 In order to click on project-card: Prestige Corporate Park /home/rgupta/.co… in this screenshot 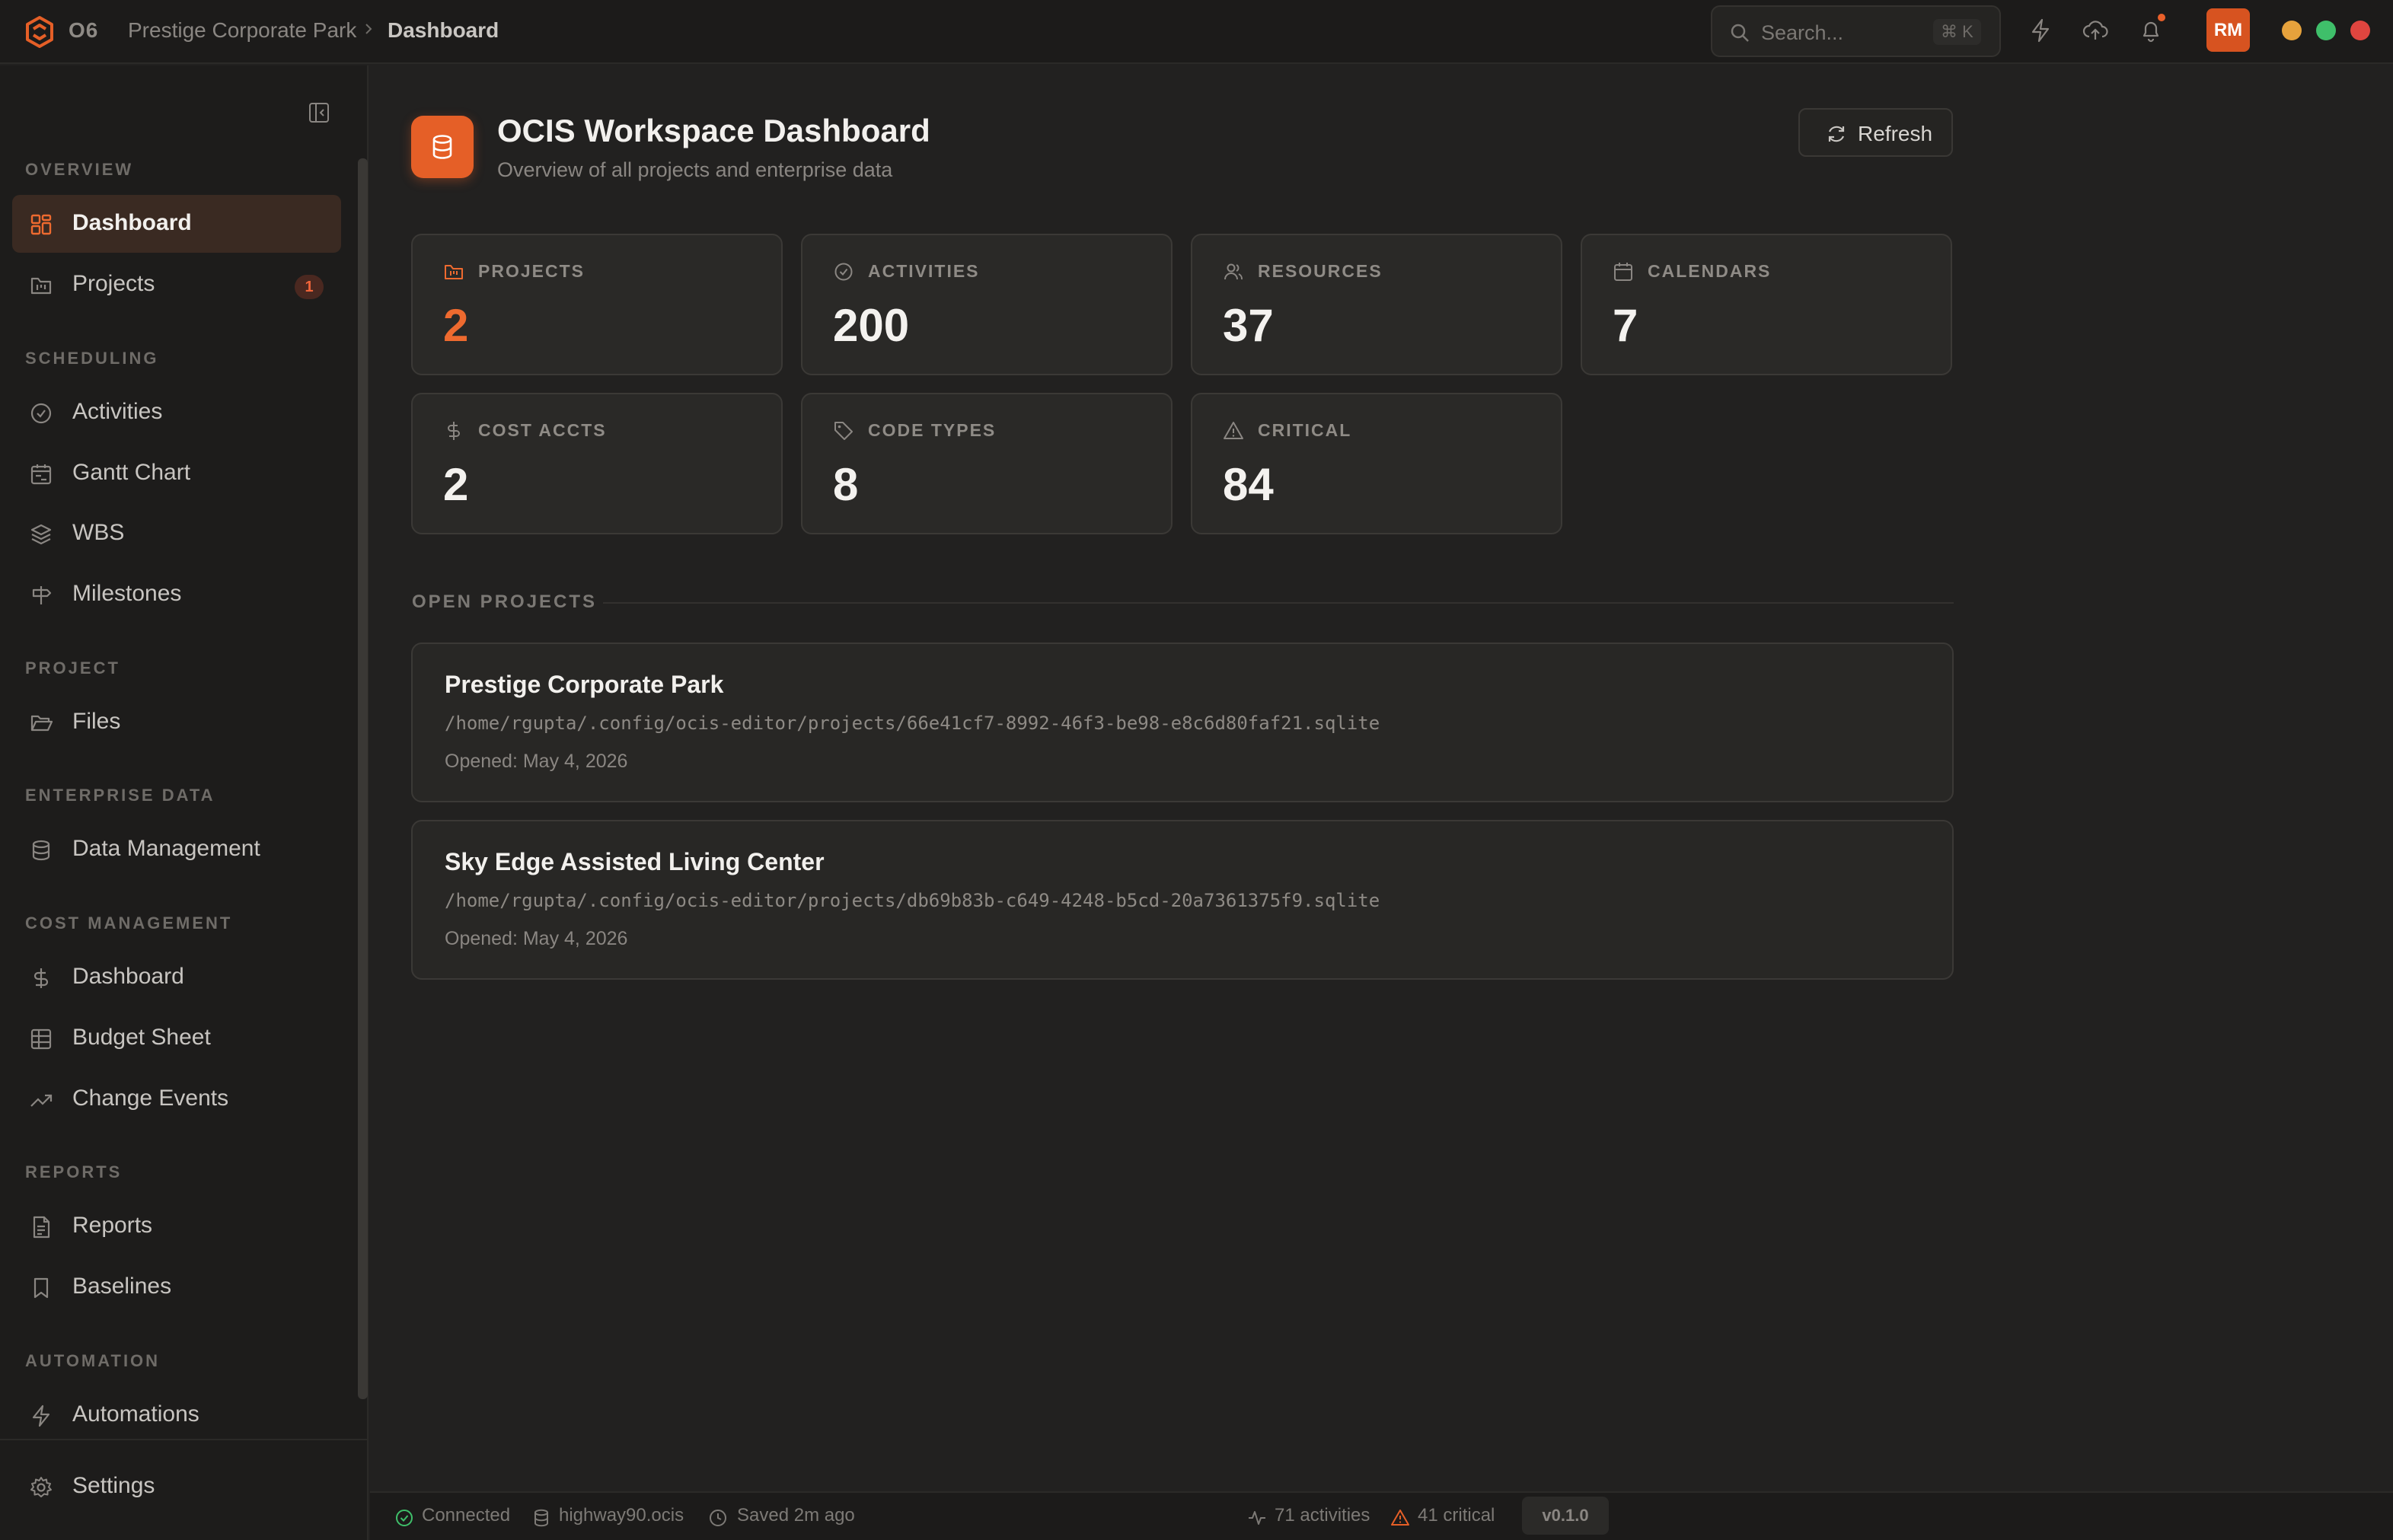, I will do `click(1182, 722)`.